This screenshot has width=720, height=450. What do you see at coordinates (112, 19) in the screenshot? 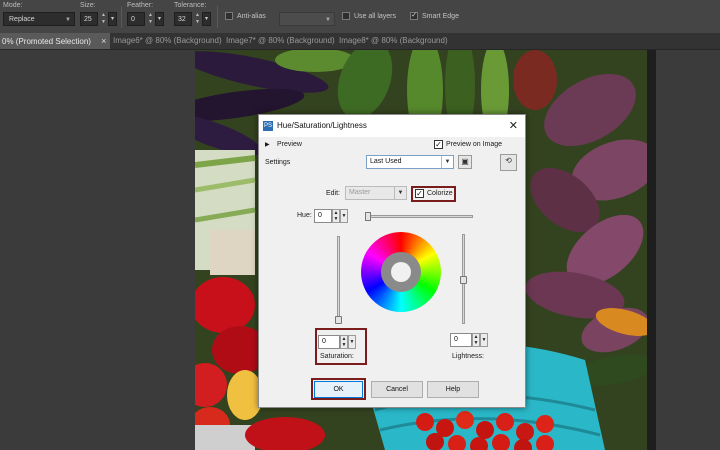
I see `size-dropdown: ▾` at bounding box center [112, 19].